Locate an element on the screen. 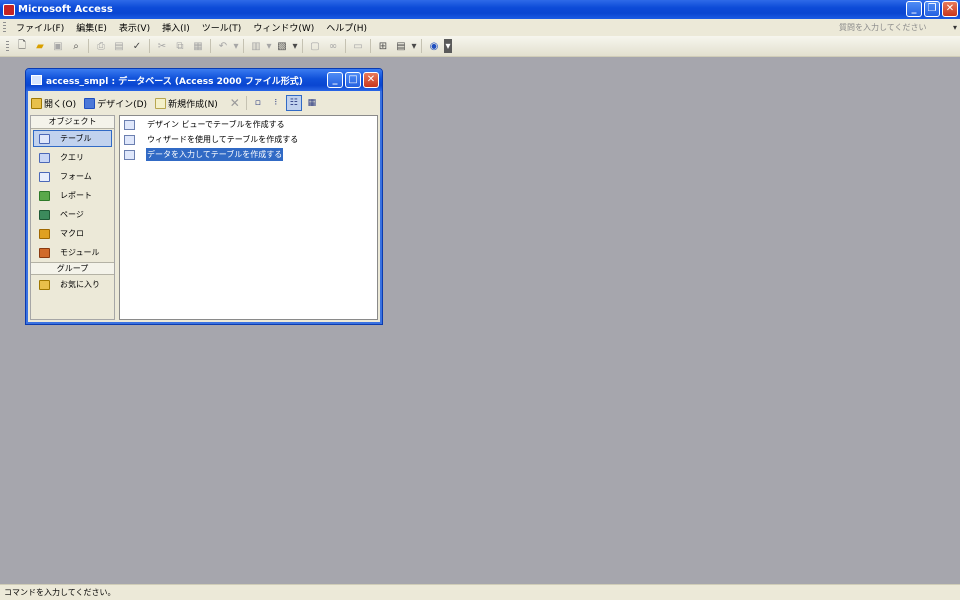  toolbar-options-icon: ▾ is located at coordinates (448, 46).